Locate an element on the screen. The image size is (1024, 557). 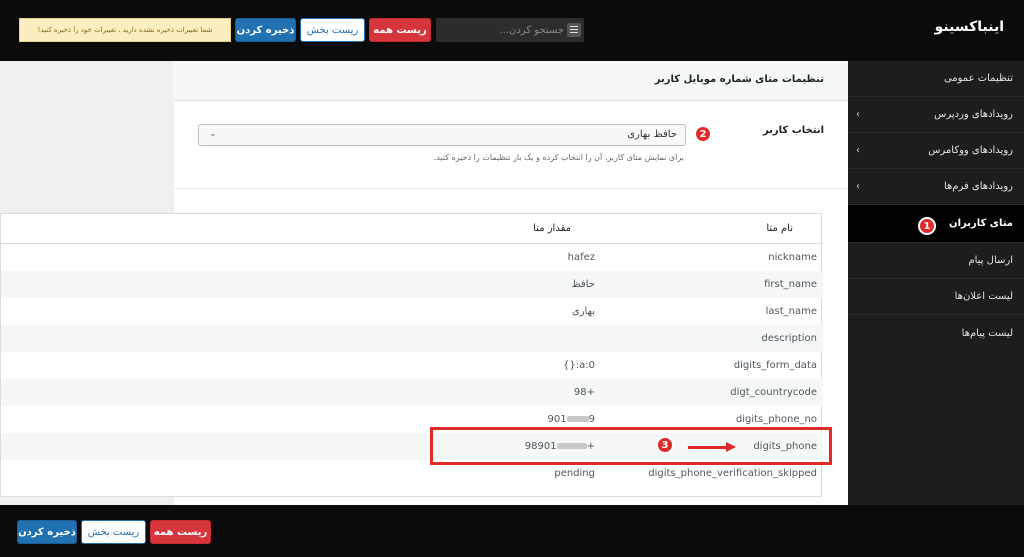
brand-title: اینباکسینو is located at coordinates (969, 27).